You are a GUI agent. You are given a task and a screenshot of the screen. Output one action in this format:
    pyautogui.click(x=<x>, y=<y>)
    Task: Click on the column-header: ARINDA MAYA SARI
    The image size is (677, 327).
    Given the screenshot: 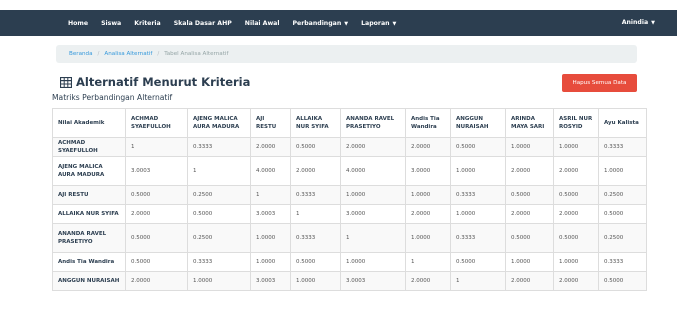 What is the action you would take?
    pyautogui.click(x=529, y=123)
    